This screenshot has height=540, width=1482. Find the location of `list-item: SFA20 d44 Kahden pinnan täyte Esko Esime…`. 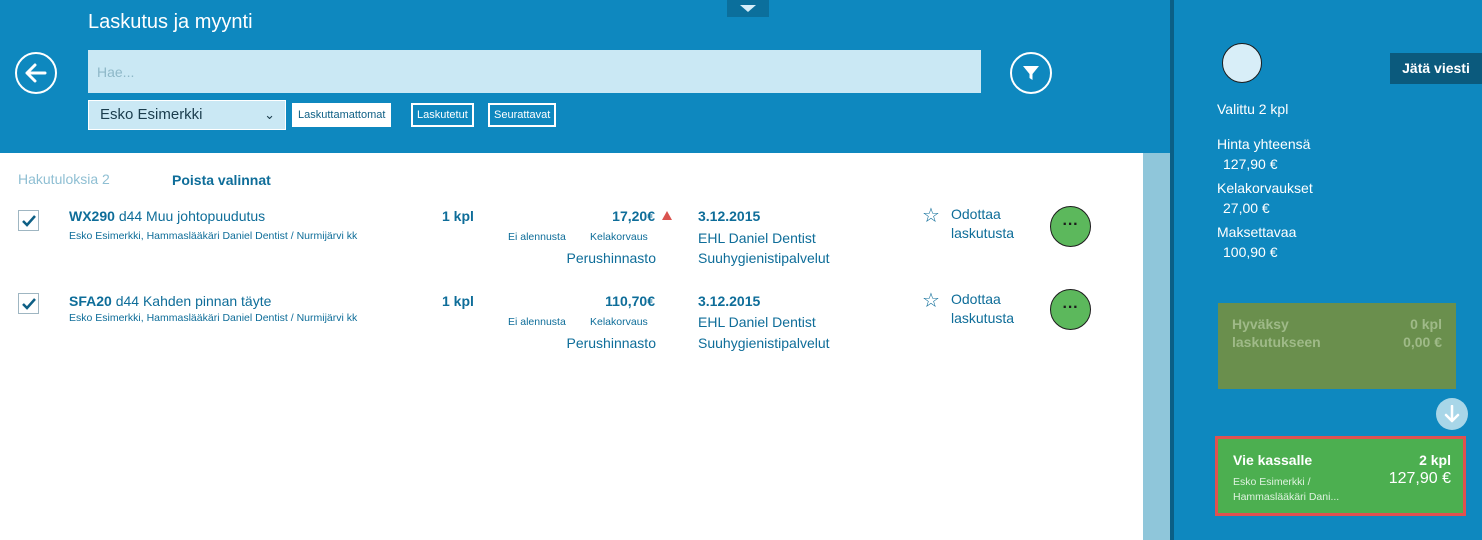

list-item: SFA20 d44 Kahden pinnan täyte Esko Esime… is located at coordinates (570, 325).